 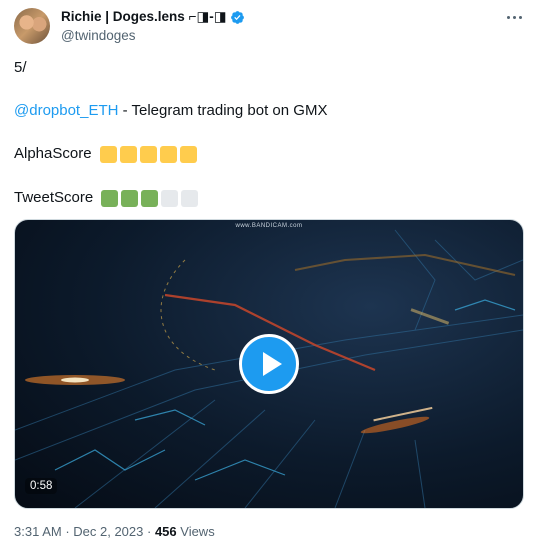 I want to click on alpha-score-line: AlphaScore, so click(x=105, y=154).